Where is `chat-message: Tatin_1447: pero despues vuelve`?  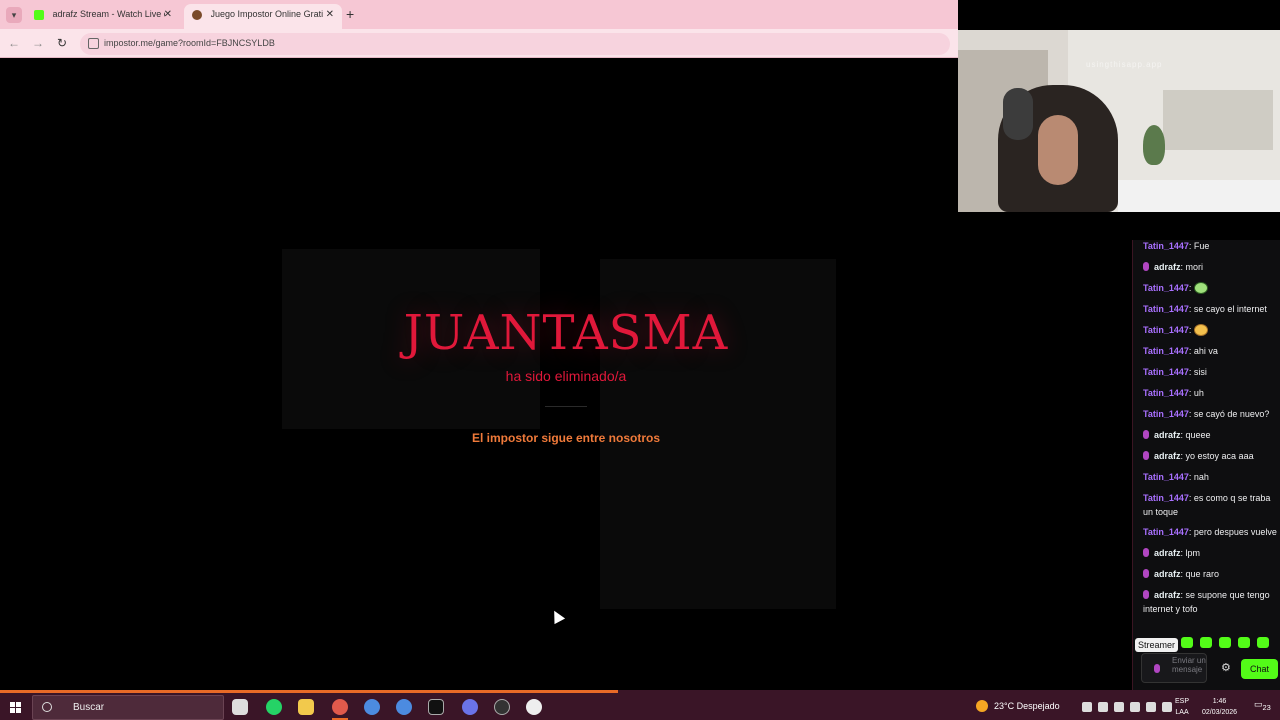
chat-message: Tatin_1447: pero despues vuelve is located at coordinates (1210, 532).